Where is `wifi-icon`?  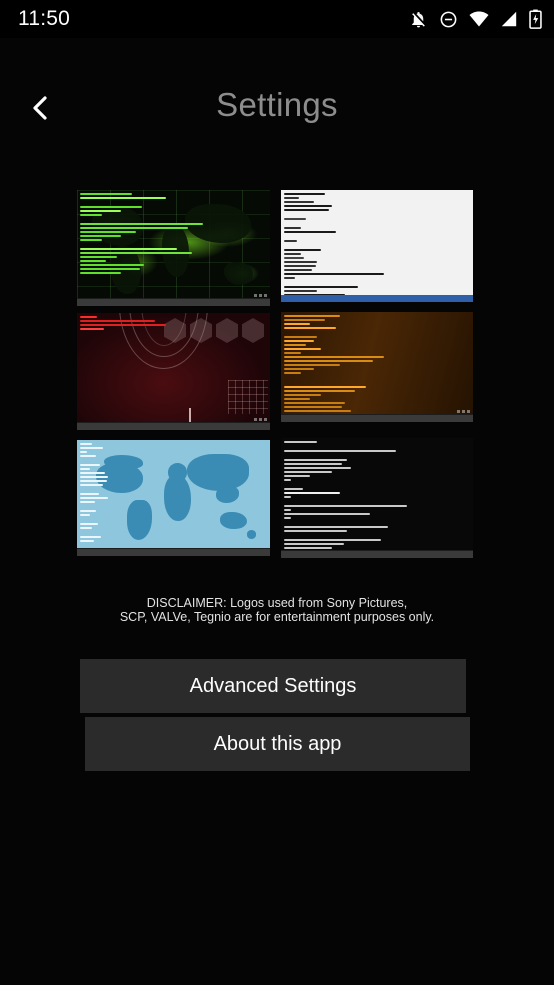
wifi-icon is located at coordinates (479, 19).